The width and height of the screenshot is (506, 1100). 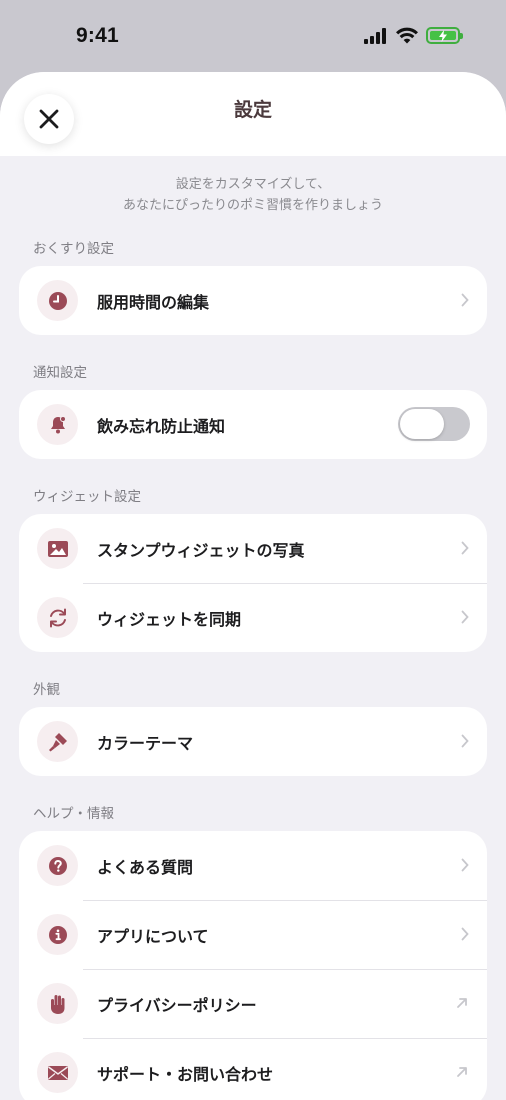 I want to click on row-support-contact: サポート・お問い合わせ, so click(x=253, y=1069).